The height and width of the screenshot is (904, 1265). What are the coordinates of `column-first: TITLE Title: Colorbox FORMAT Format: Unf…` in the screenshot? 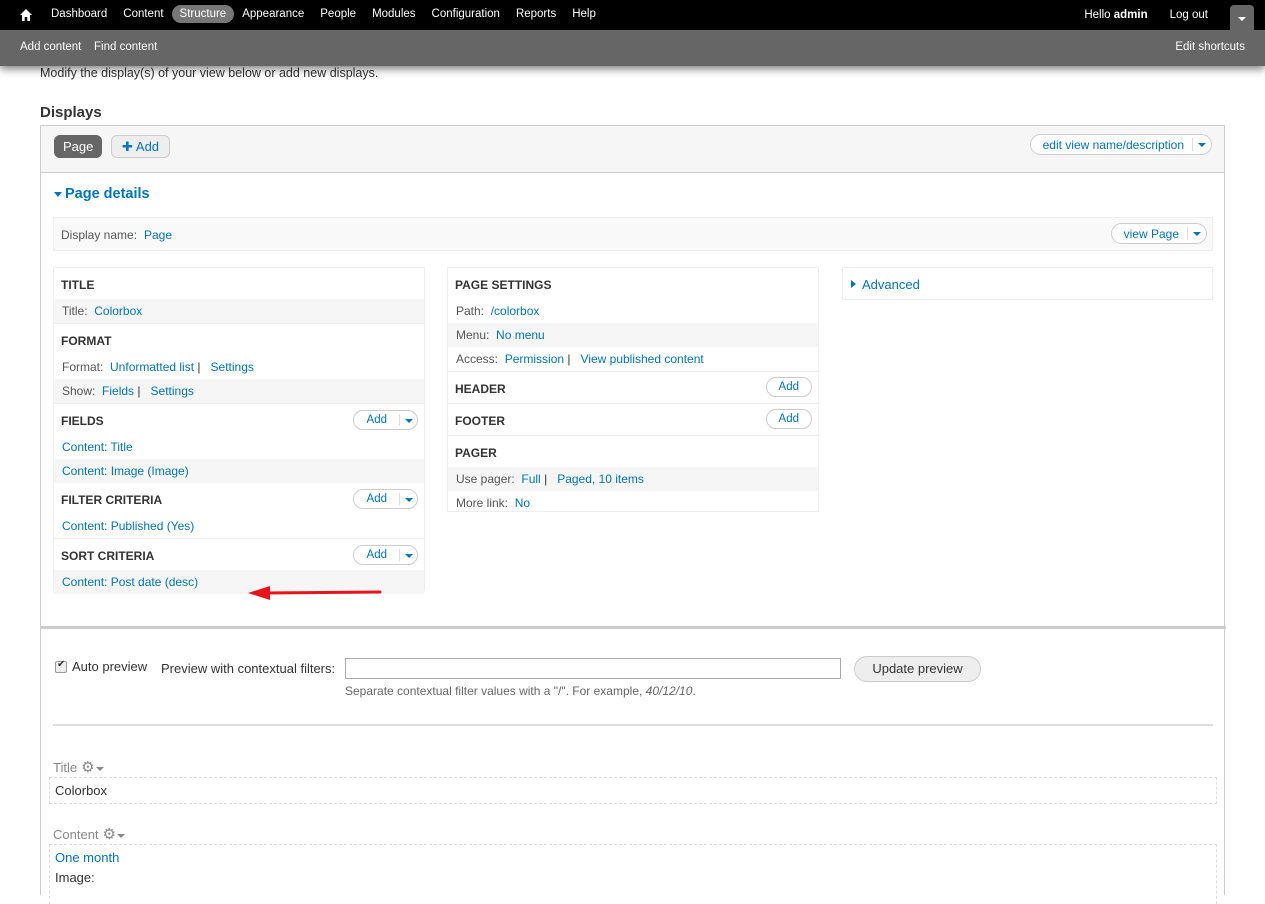 It's located at (239, 430).